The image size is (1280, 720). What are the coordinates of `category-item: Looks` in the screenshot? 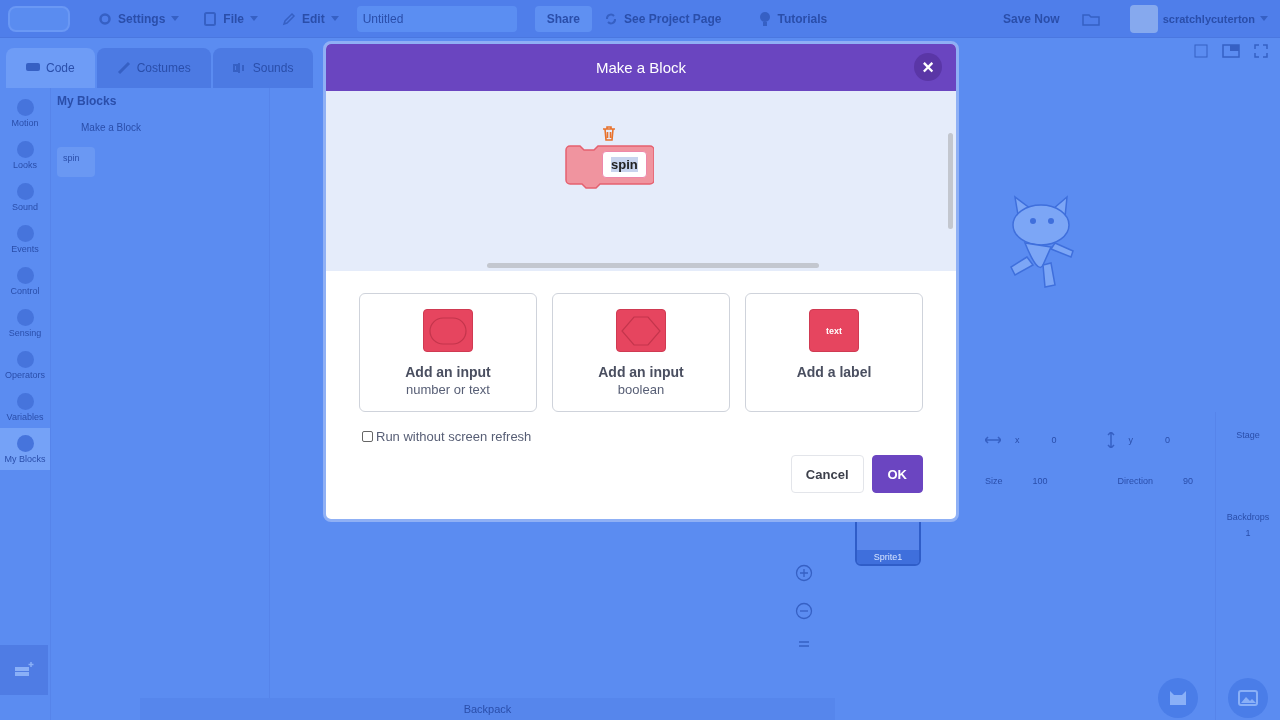 It's located at (25, 155).